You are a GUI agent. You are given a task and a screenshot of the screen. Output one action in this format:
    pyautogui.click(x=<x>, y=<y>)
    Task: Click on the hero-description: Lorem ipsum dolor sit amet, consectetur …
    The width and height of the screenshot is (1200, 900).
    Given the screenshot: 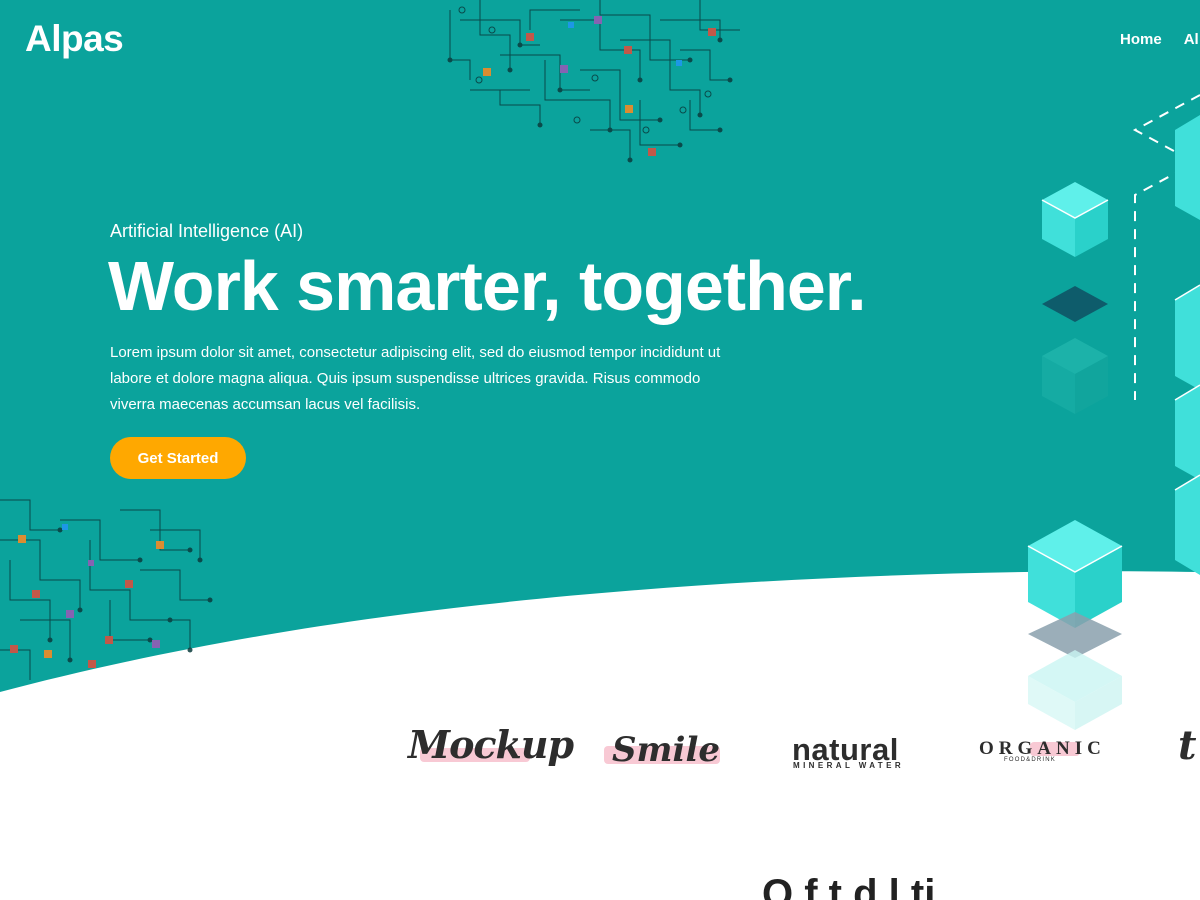 What is the action you would take?
    pyautogui.click(x=415, y=378)
    